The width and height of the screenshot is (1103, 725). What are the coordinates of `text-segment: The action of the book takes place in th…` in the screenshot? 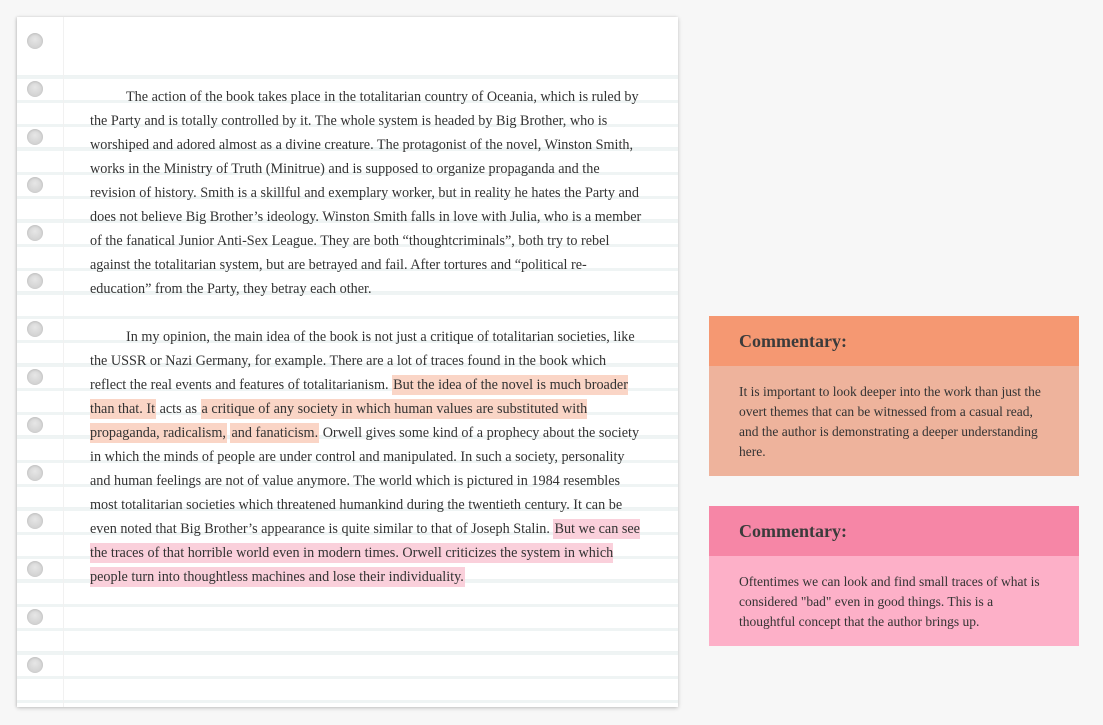 It's located at (366, 193).